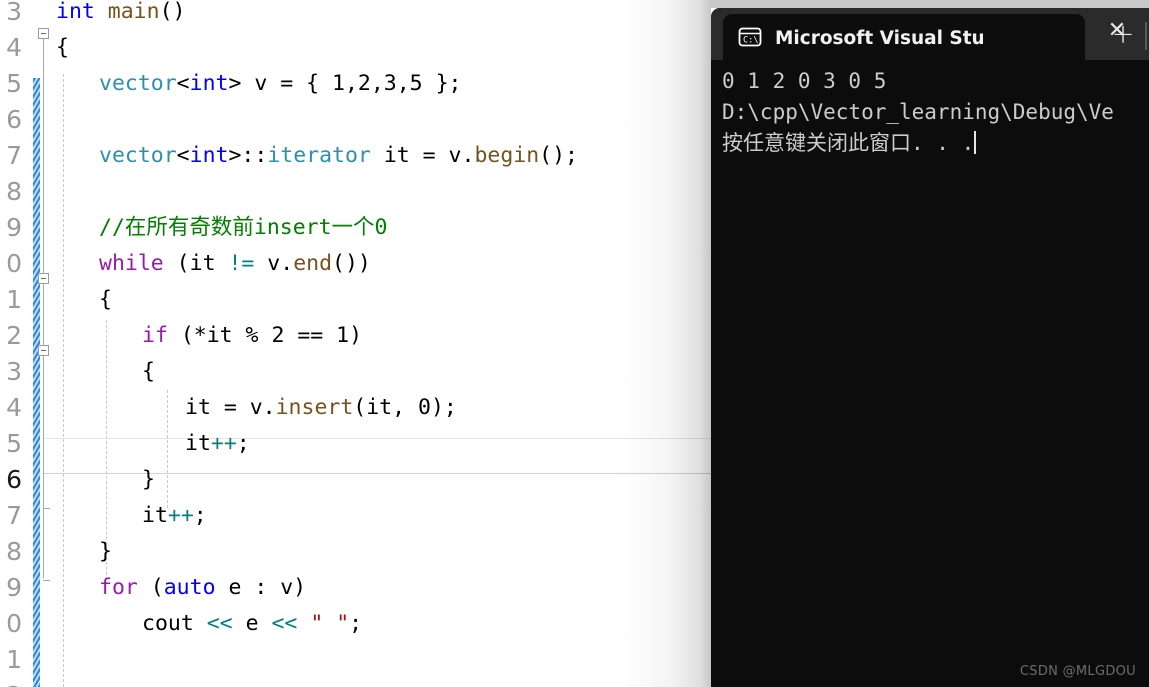 This screenshot has width=1149, height=687. I want to click on line-number-23: 3, so click(14, 371).